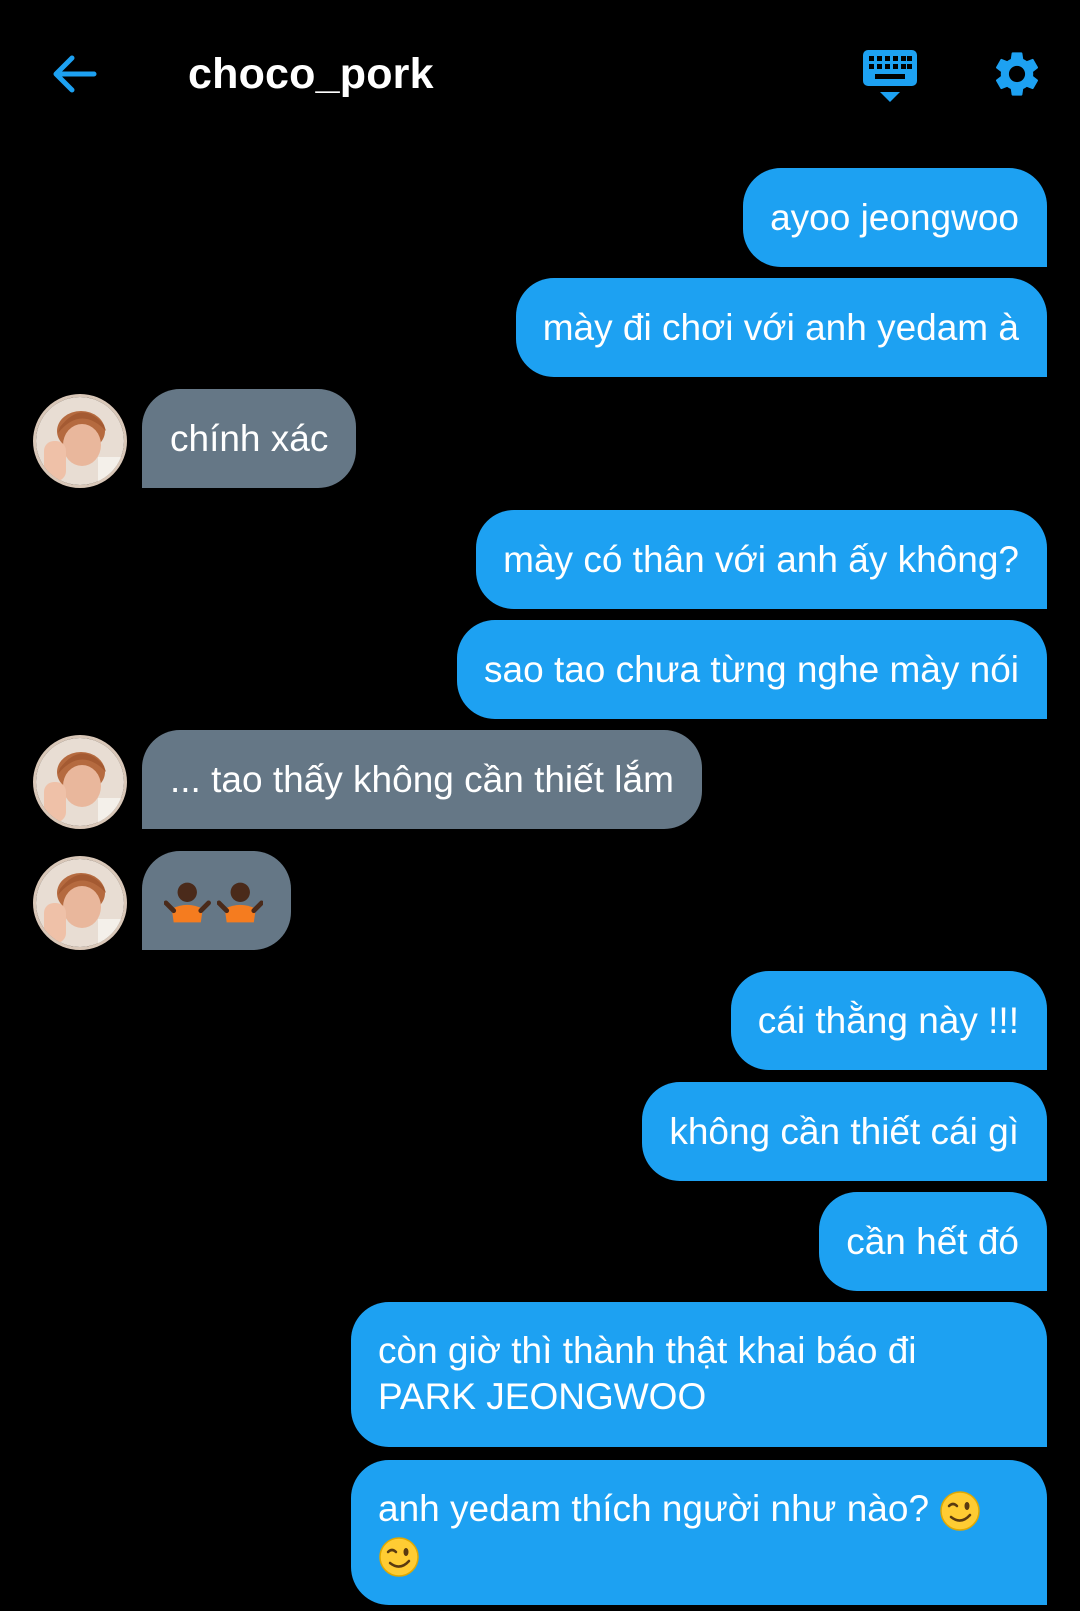  I want to click on message-text: cần hết đó, so click(932, 1241).